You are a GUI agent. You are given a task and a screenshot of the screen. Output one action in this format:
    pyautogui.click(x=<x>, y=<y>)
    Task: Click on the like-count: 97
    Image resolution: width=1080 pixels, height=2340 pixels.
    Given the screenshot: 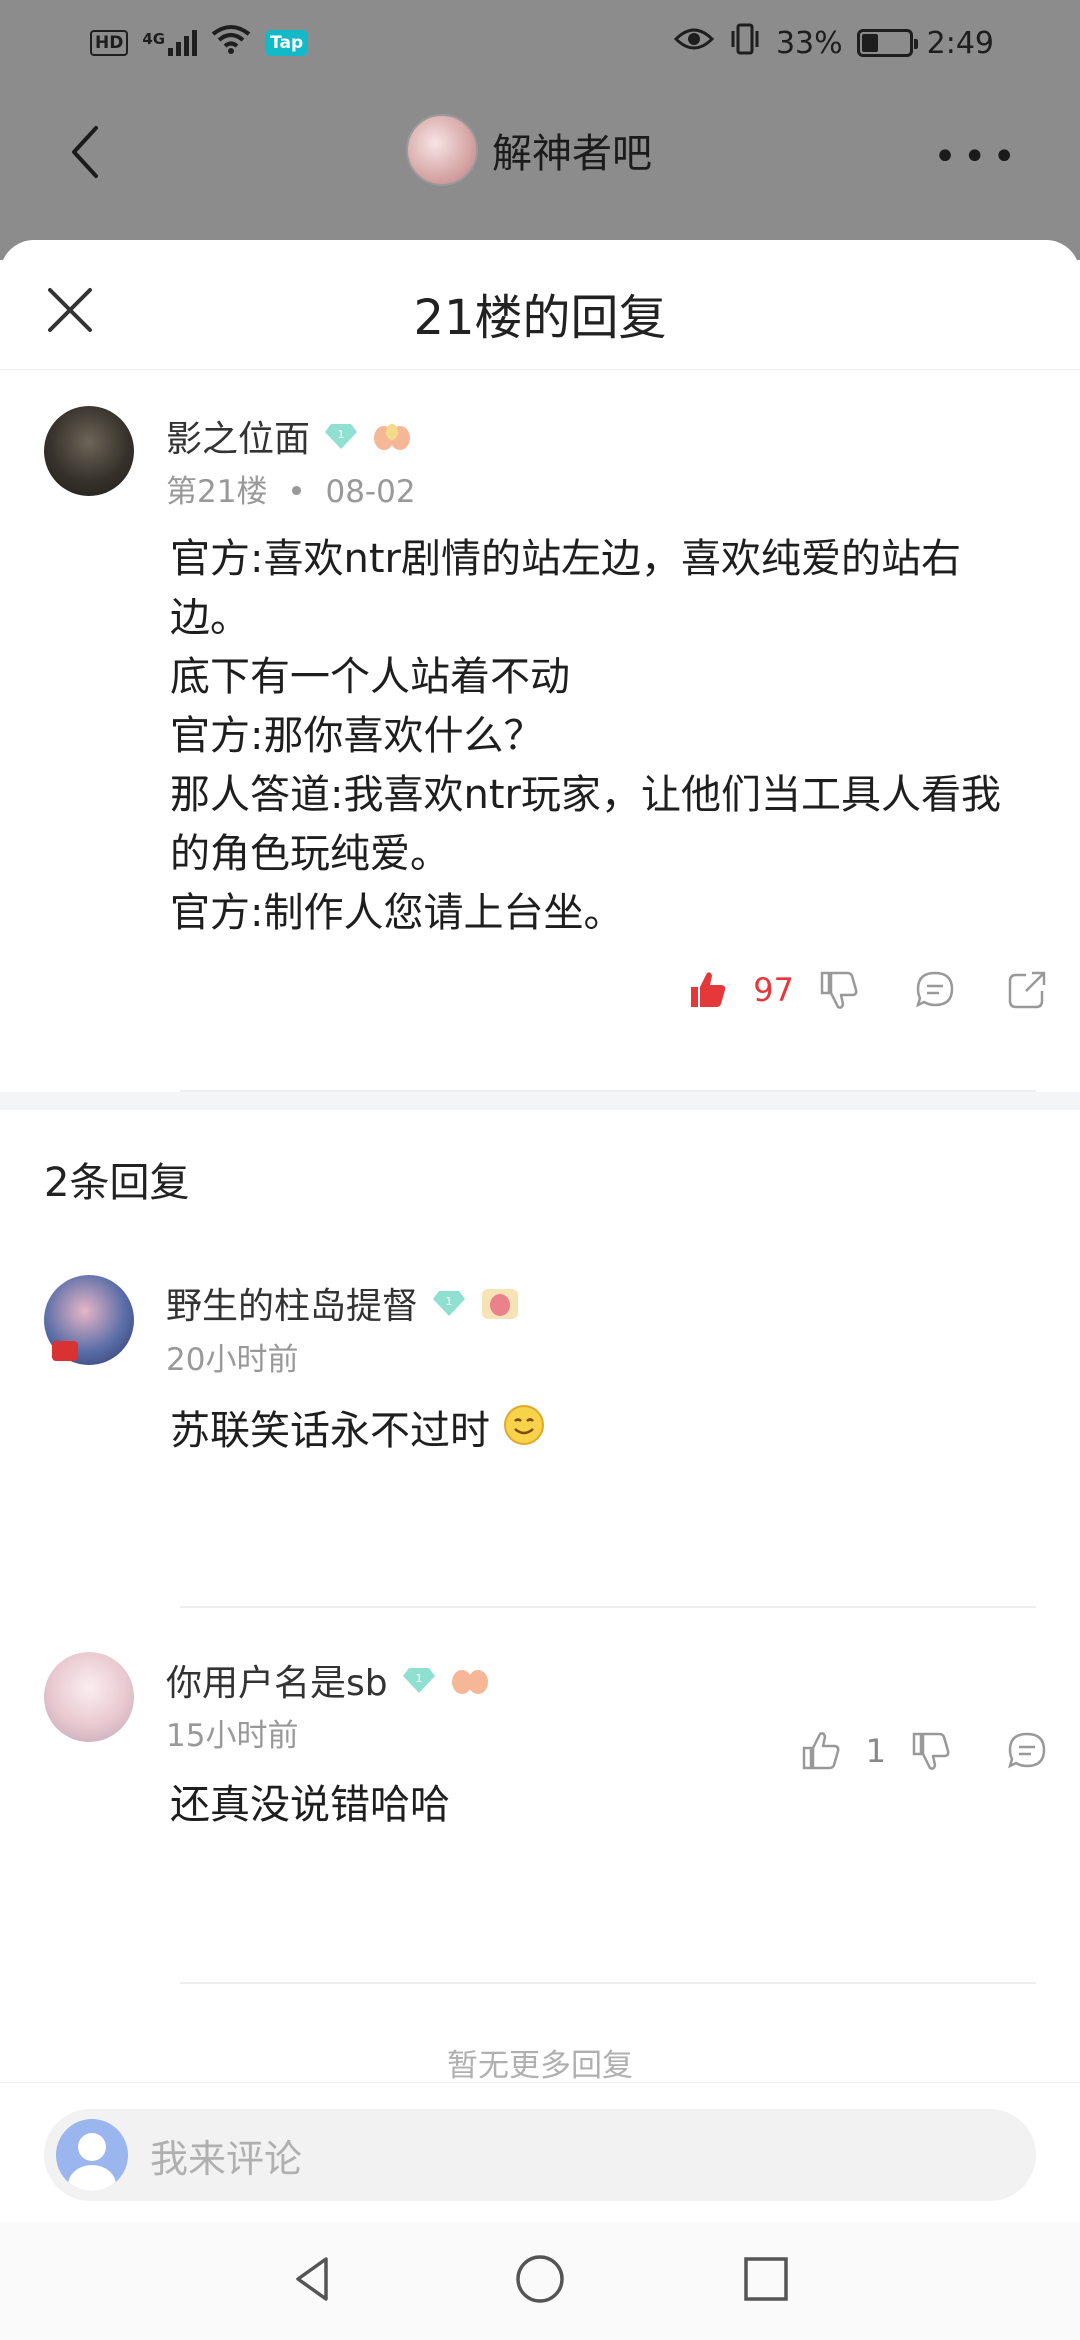 What is the action you would take?
    pyautogui.click(x=773, y=990)
    